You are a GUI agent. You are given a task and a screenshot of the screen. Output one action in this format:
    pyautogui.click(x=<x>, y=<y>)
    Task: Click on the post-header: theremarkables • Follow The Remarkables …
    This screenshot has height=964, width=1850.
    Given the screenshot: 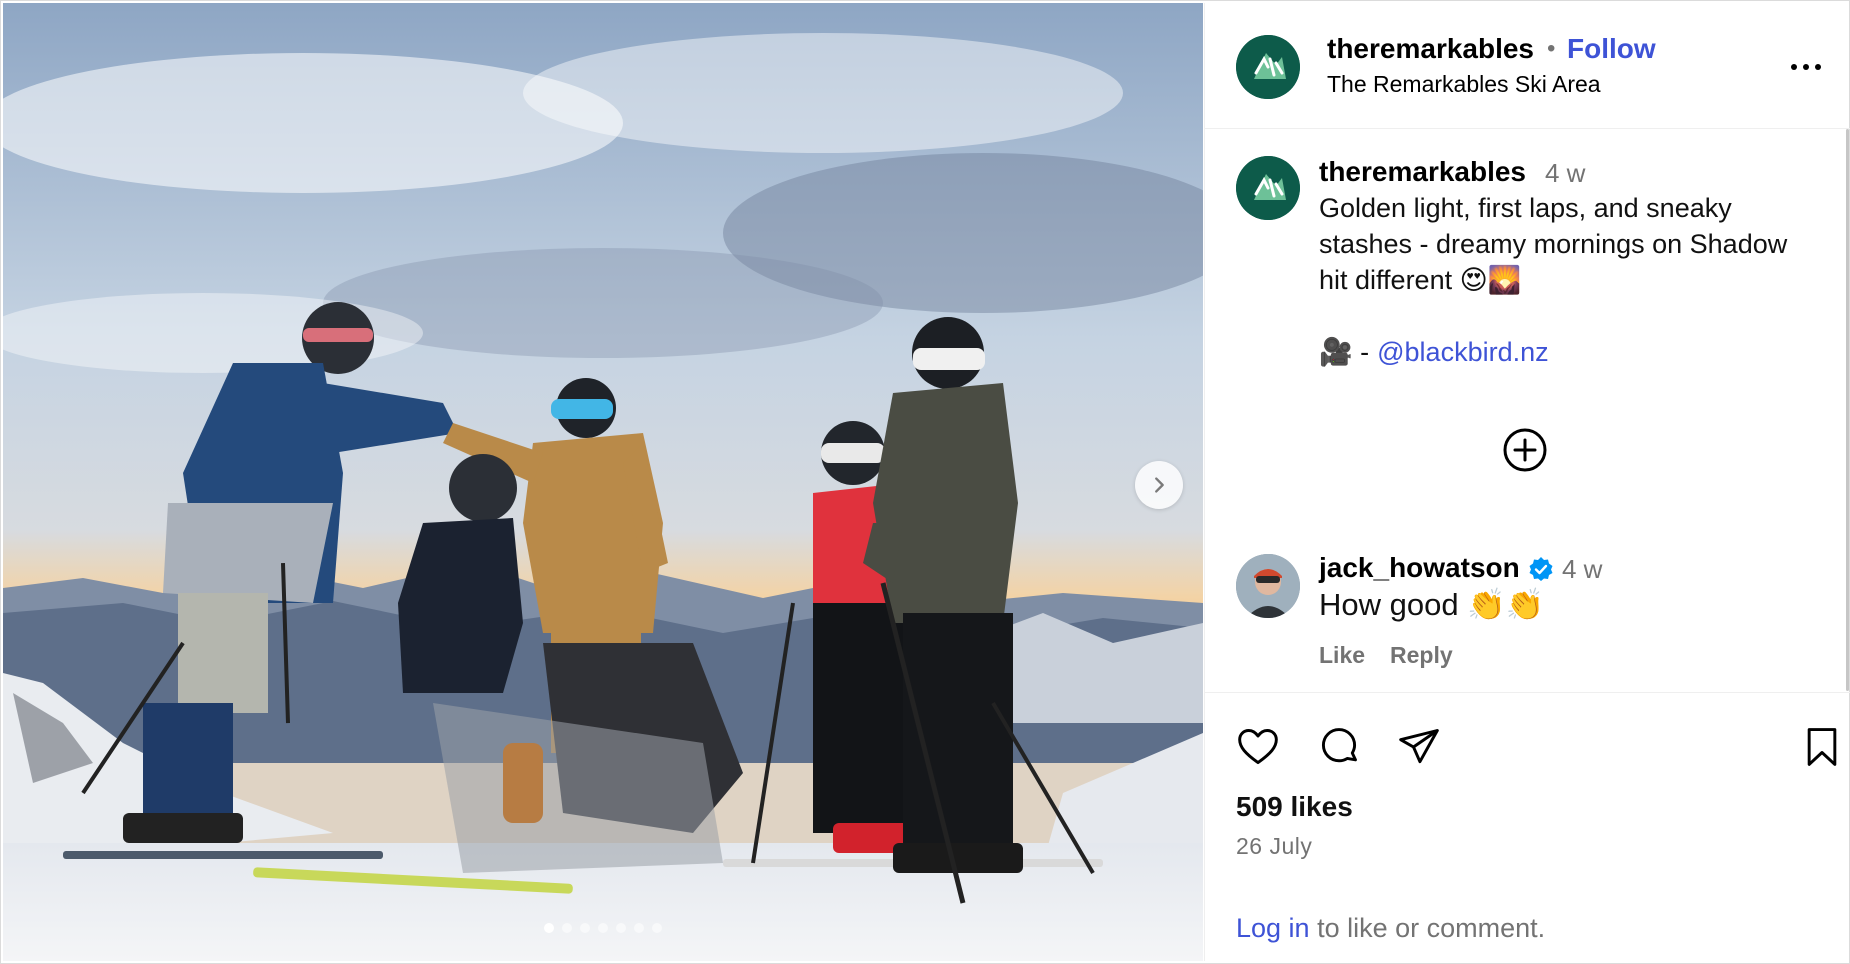 What is the action you would take?
    pyautogui.click(x=1527, y=66)
    